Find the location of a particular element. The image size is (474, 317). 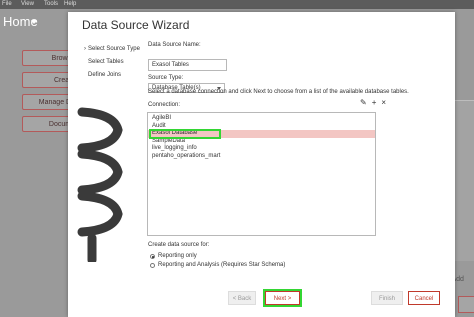

step-select-tables: Select Tables is located at coordinates (116, 65).